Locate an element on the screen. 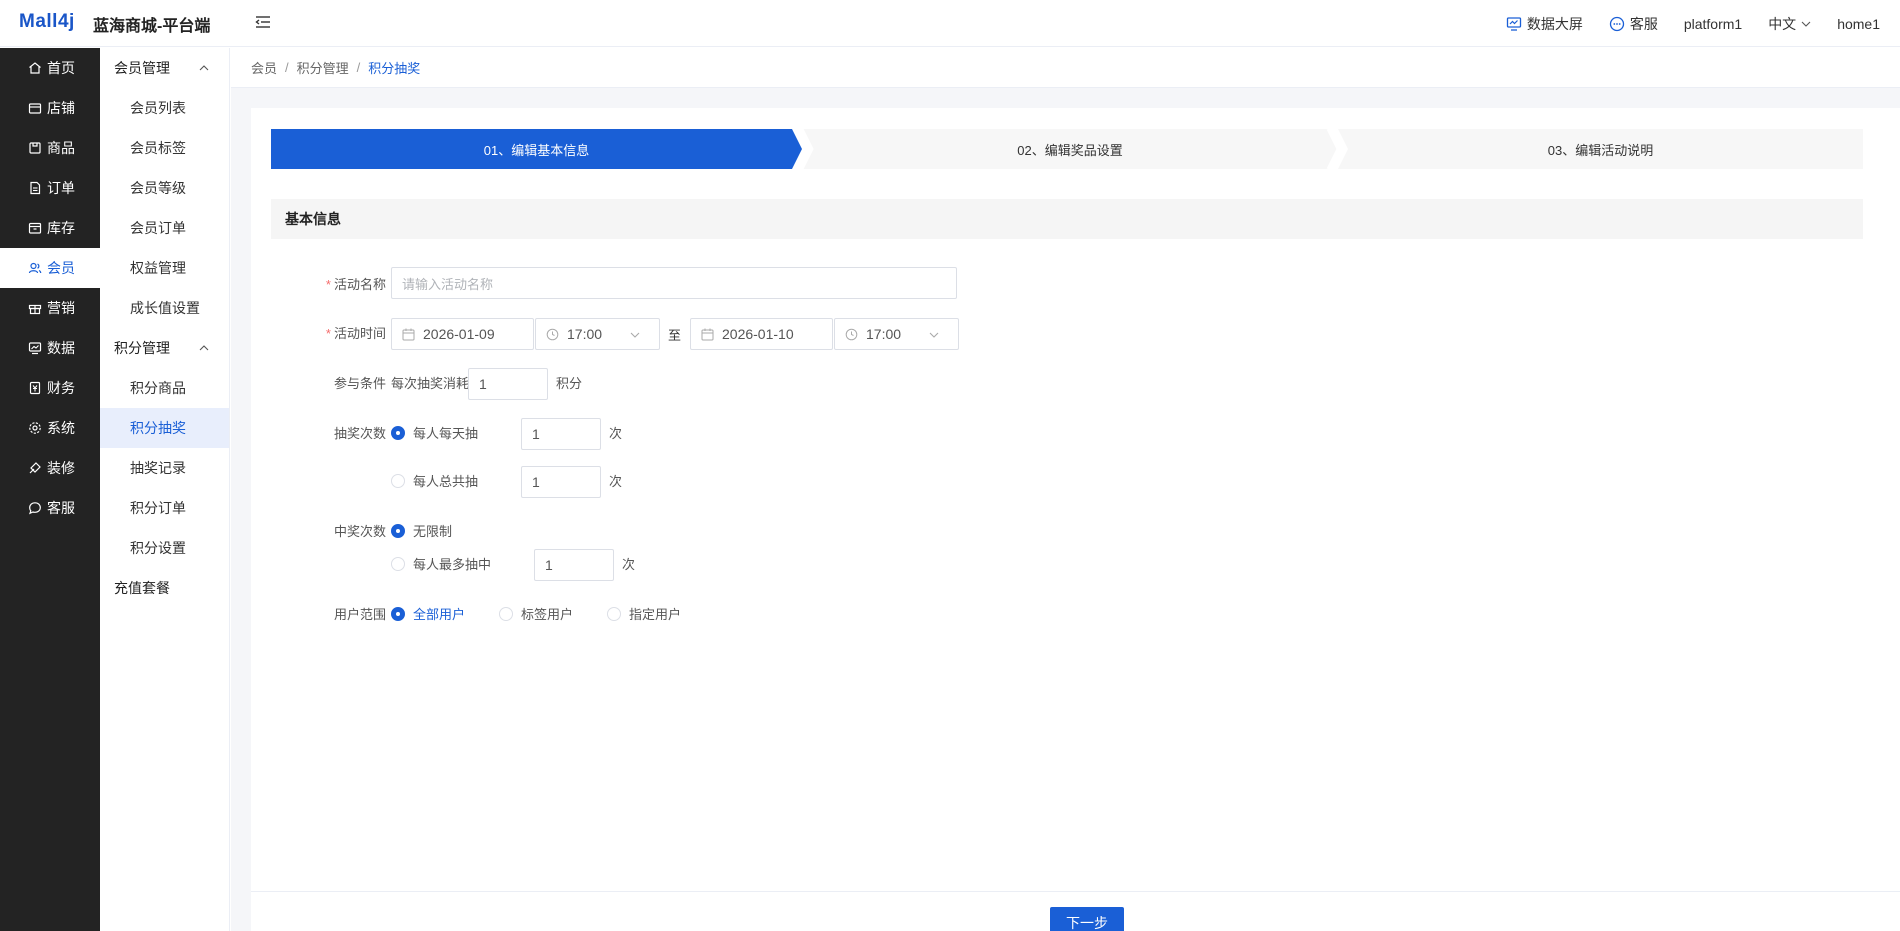 The image size is (1900, 931). clock-icon is located at coordinates (552, 334).